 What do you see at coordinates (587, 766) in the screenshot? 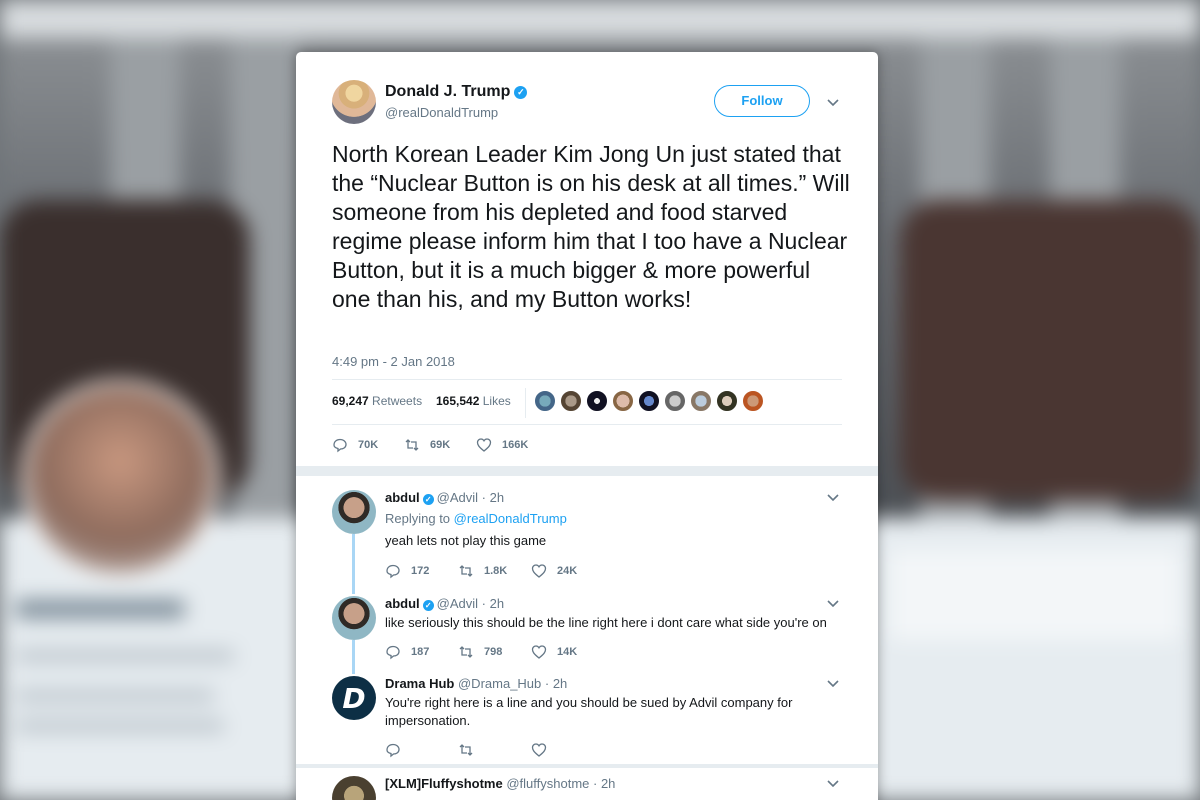
I see `replies-divider` at bounding box center [587, 766].